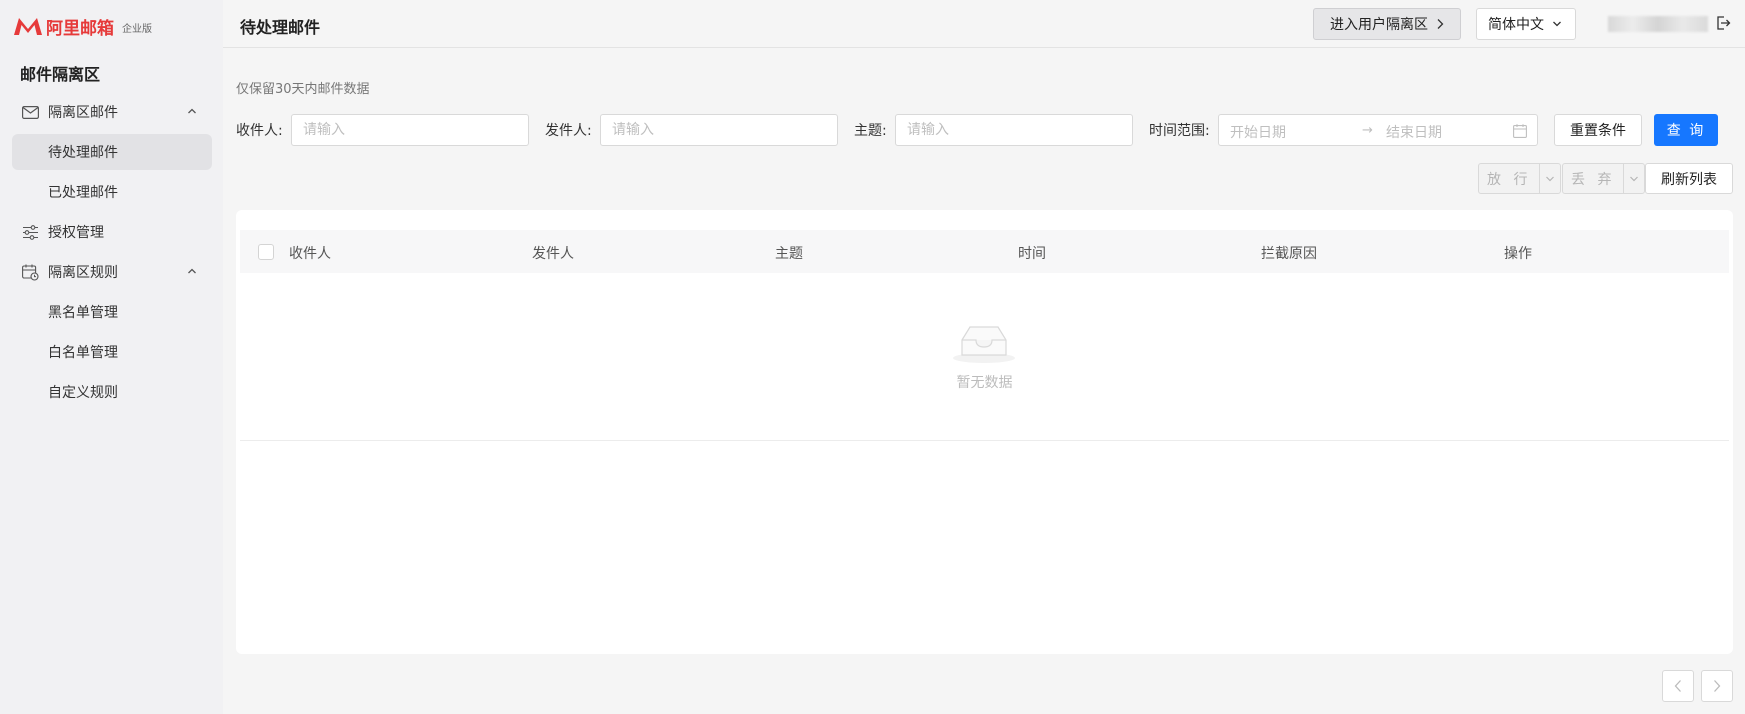 This screenshot has width=1745, height=714. What do you see at coordinates (568, 131) in the screenshot?
I see `sender-label: 发件人:` at bounding box center [568, 131].